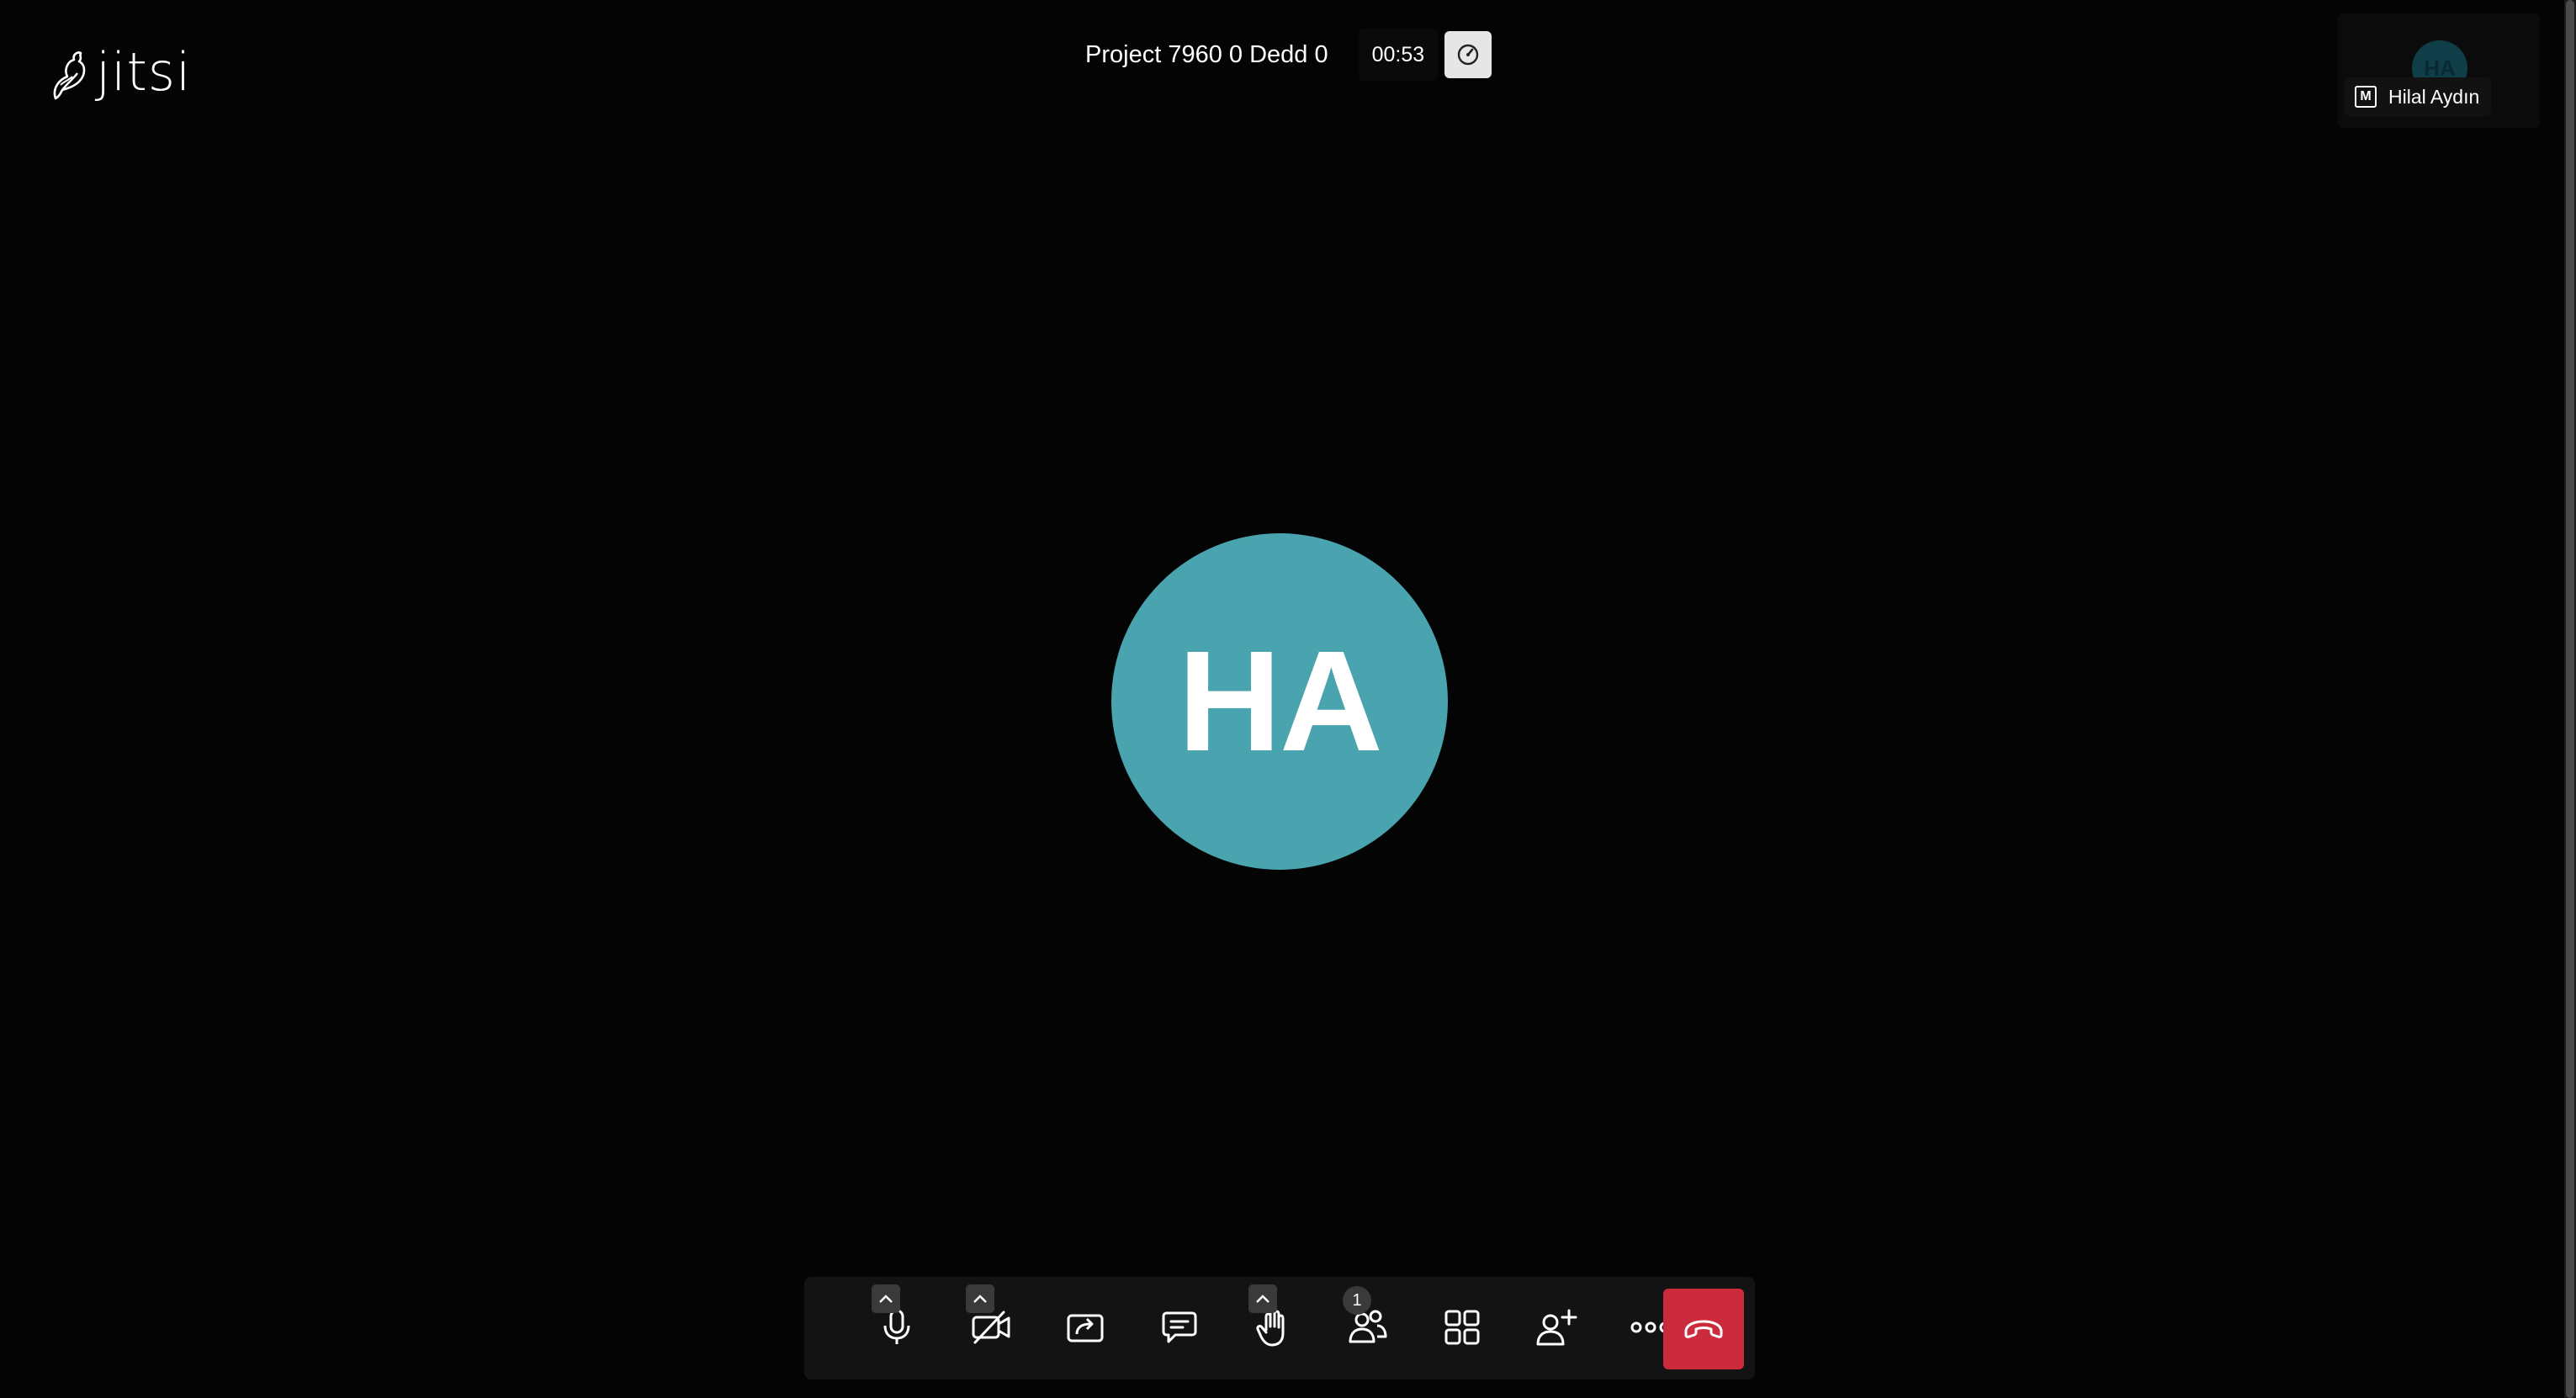 The width and height of the screenshot is (2576, 1398). I want to click on meeting-toolbar: 1, so click(1279, 1328).